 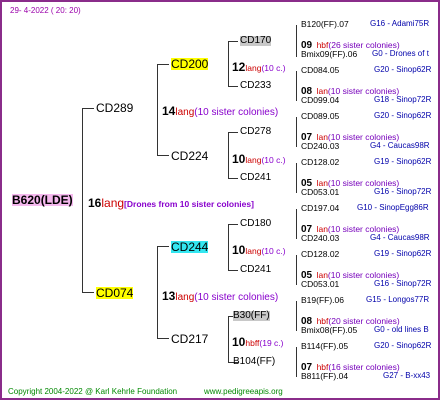 I want to click on date-stamp: 29- 4-2022 ( 20: 20), so click(x=45, y=10).